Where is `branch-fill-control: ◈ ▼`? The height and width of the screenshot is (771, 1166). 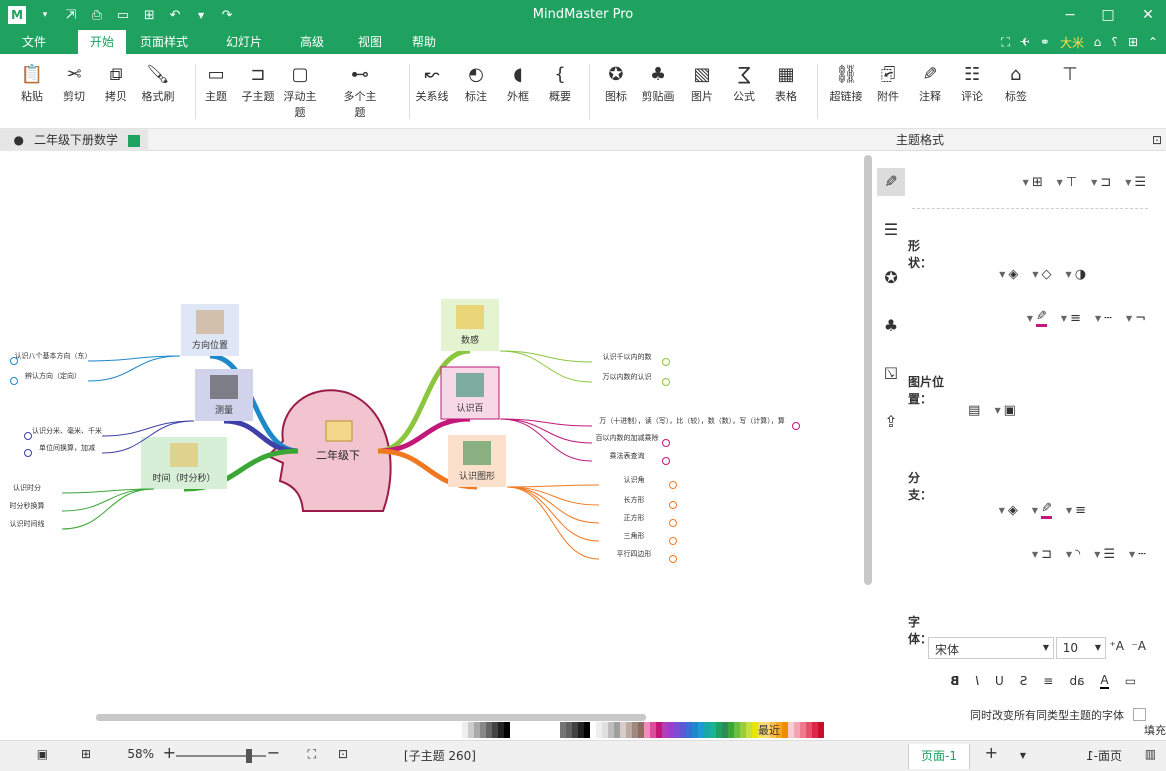
branch-fill-control: ◈ ▼ is located at coordinates (1008, 510).